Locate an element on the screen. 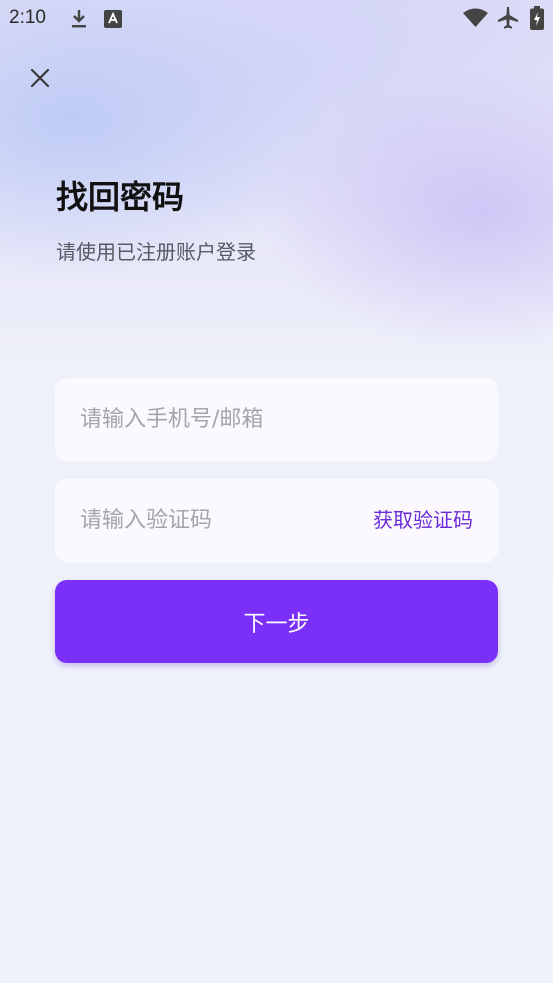 The image size is (553, 983). airplane-mode-icon is located at coordinates (508, 18).